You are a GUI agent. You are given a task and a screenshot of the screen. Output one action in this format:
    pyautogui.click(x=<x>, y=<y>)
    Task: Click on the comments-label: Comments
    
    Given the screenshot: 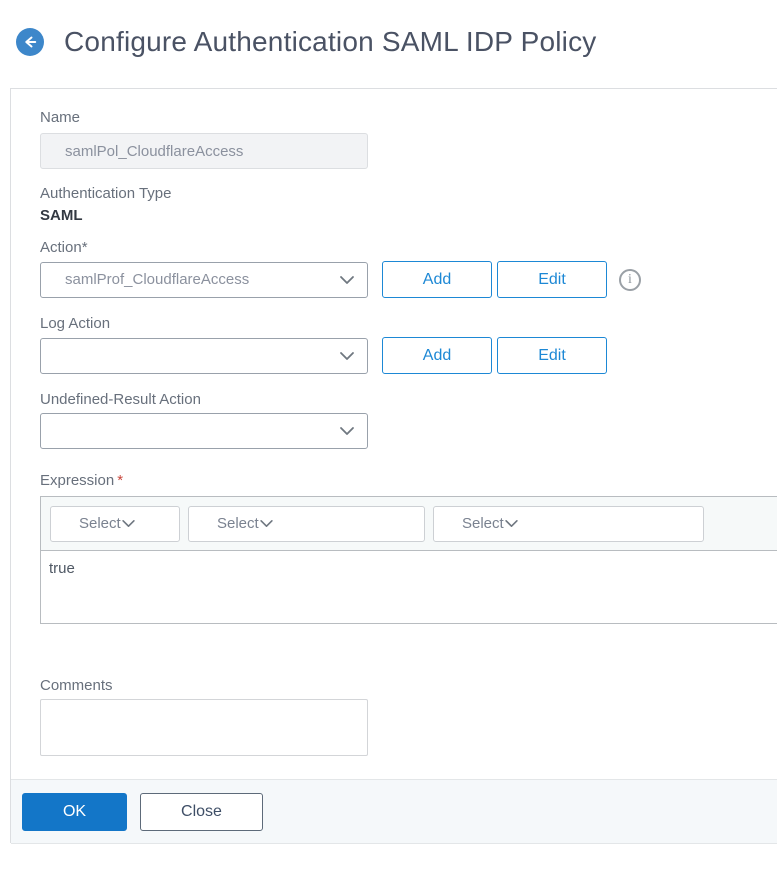 What is the action you would take?
    pyautogui.click(x=76, y=685)
    